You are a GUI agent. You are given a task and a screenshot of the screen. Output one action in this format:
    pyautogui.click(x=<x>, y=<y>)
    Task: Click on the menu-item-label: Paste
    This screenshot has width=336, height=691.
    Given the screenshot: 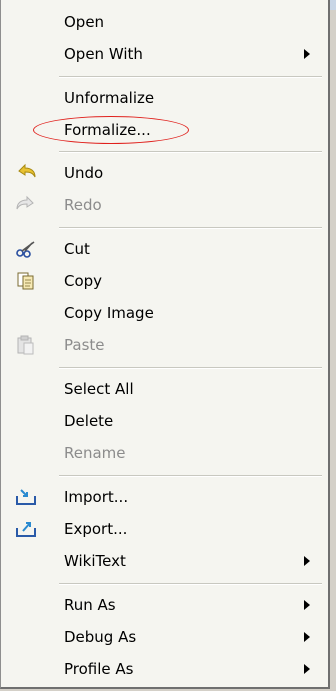 What is the action you would take?
    pyautogui.click(x=84, y=345)
    